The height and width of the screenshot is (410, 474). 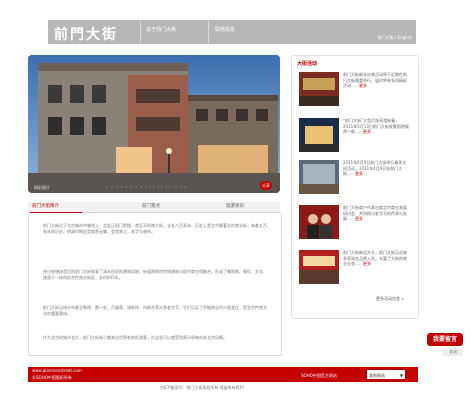 I want to click on footer-url: www.qianmenstreet.com, so click(x=57, y=370).